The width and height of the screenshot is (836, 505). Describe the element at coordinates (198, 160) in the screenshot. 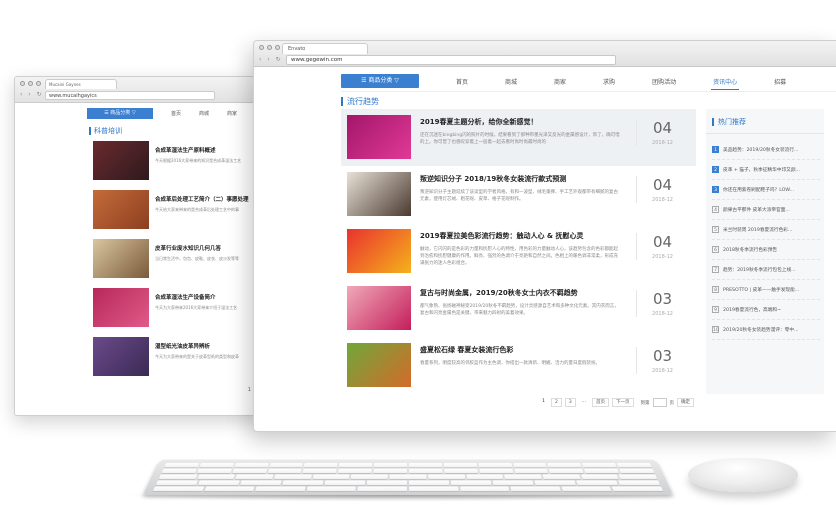

I see `article-desc: 今天根据2016大家带来的知识是合成革湿法工艺` at that location.